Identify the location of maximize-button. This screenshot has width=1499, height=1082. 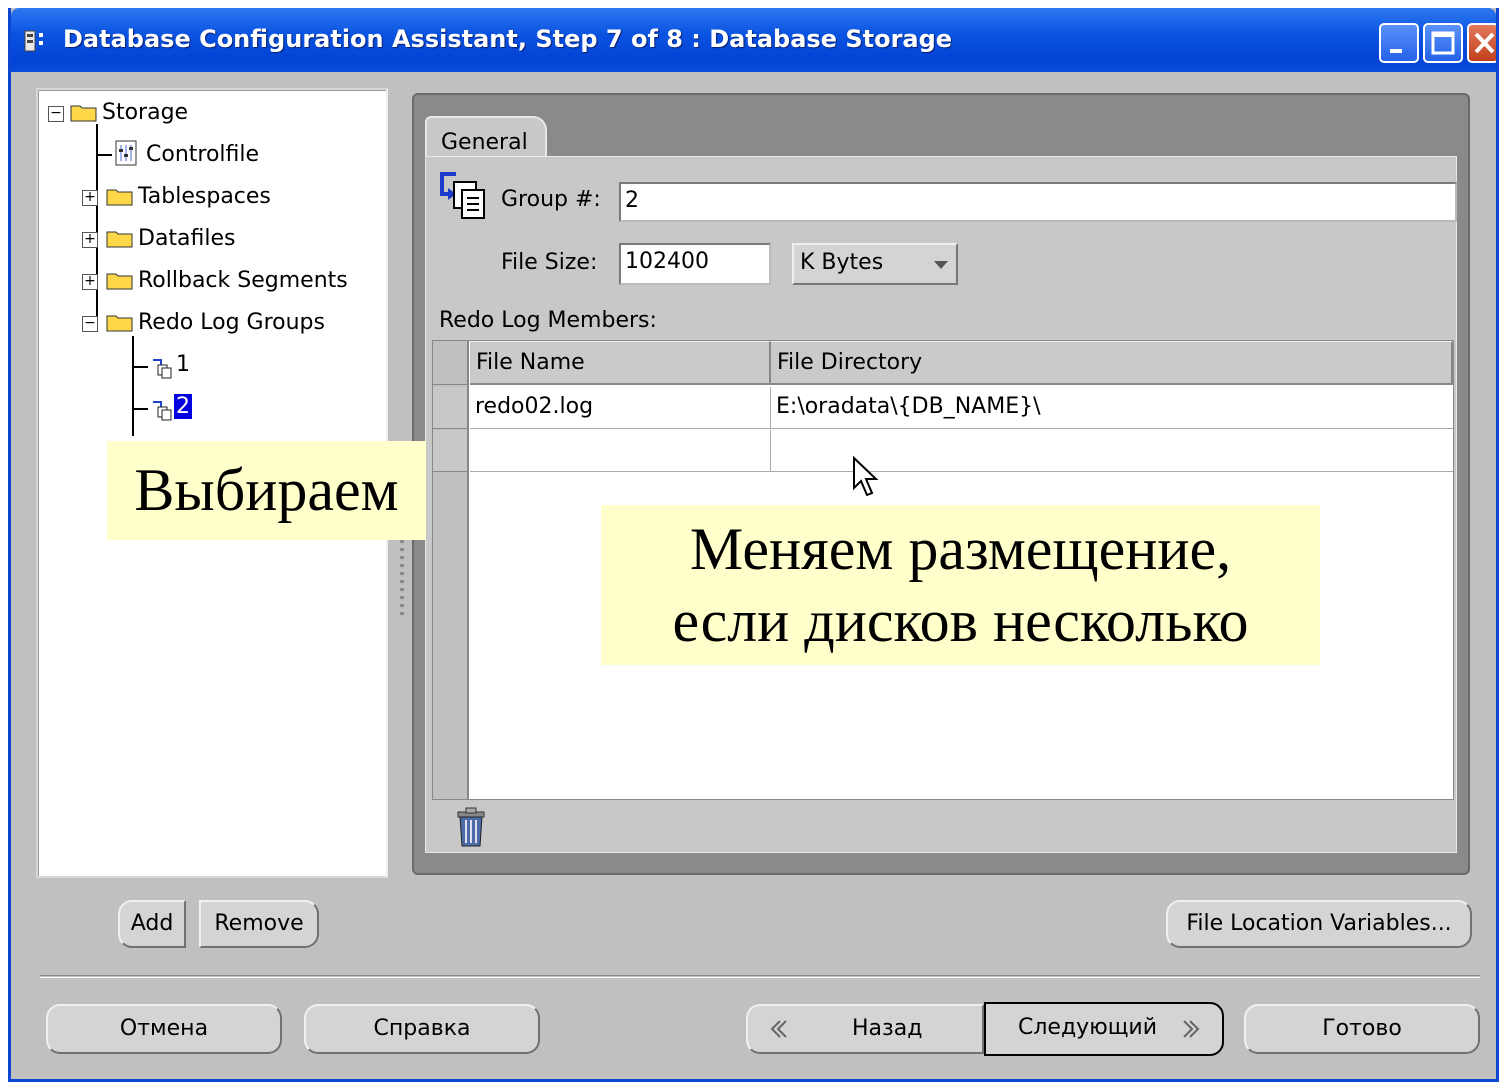
(1443, 43).